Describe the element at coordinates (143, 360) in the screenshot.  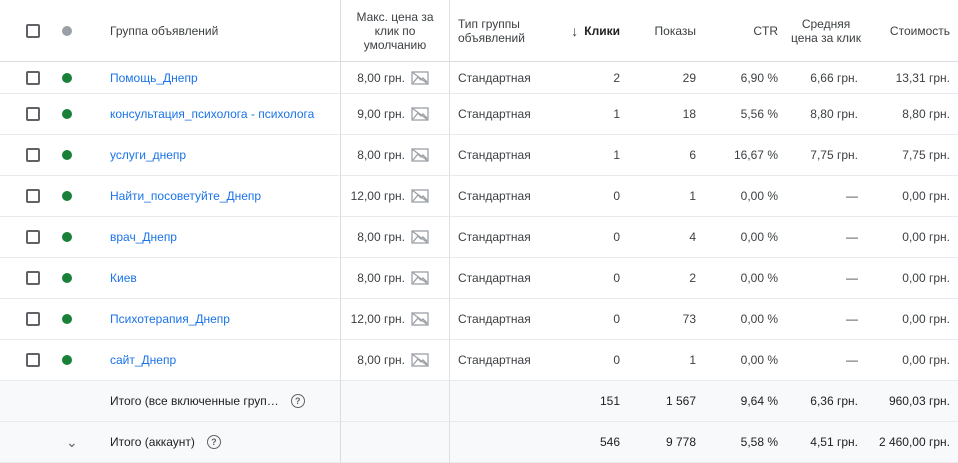
I see `ad-group-link: сайт_Днепр` at that location.